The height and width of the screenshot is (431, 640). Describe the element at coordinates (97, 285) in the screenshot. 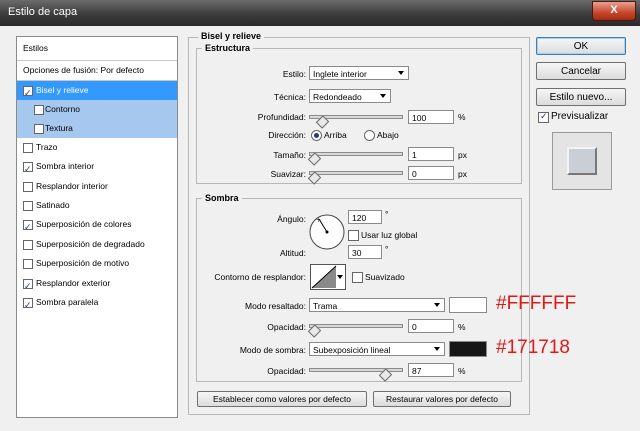

I see `list-item-outer-glow: Resplandor exterior` at that location.